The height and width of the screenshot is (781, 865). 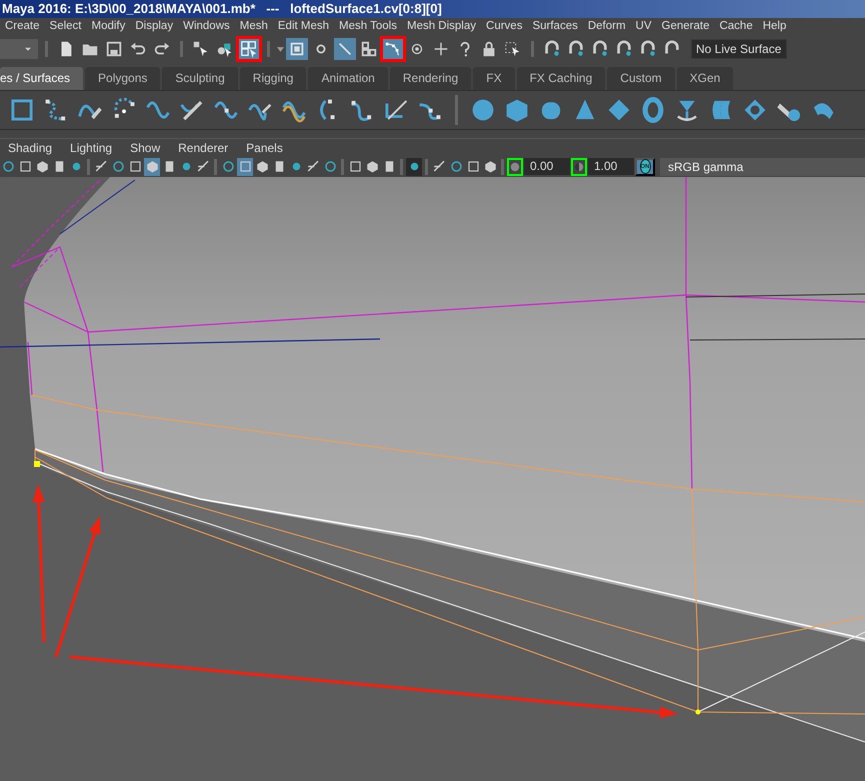 I want to click on menu-item: Curves, so click(x=504, y=26).